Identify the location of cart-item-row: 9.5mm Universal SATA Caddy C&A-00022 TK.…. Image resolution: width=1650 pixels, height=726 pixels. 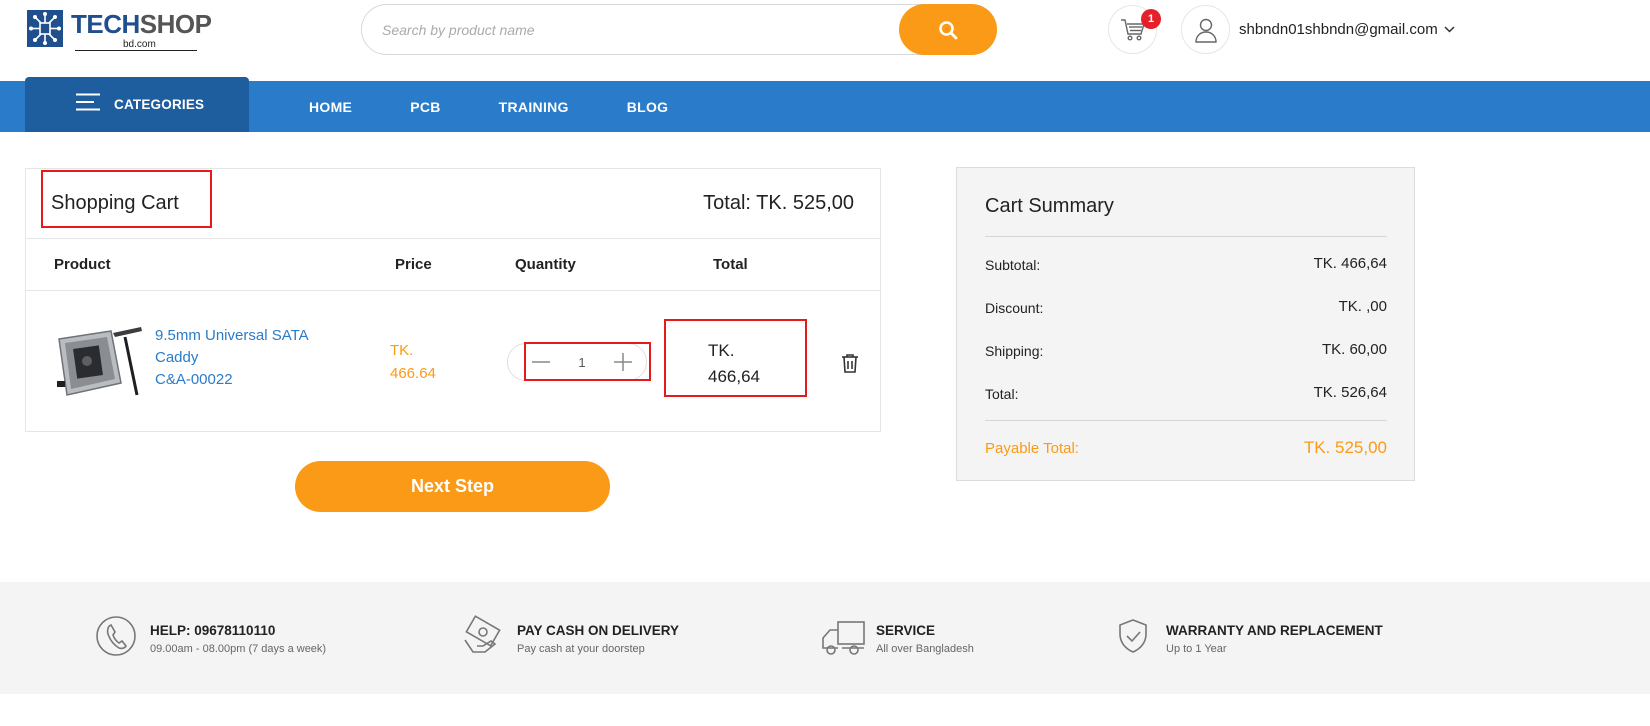
(453, 361).